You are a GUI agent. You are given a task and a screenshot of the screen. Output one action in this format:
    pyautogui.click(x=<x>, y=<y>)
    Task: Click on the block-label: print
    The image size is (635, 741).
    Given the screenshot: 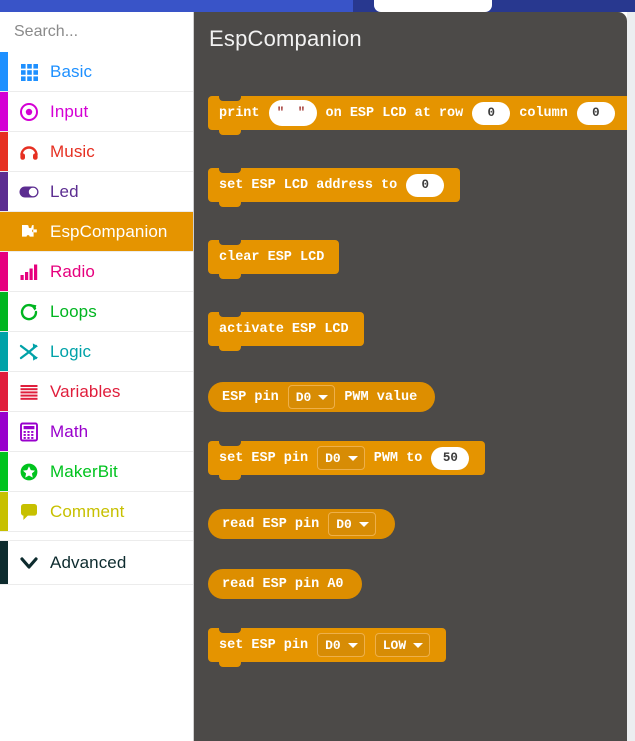 What is the action you would take?
    pyautogui.click(x=239, y=113)
    